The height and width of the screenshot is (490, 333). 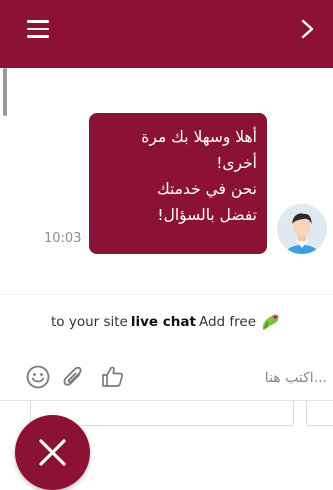 I want to click on message-line: أخرى!, so click(x=236, y=163).